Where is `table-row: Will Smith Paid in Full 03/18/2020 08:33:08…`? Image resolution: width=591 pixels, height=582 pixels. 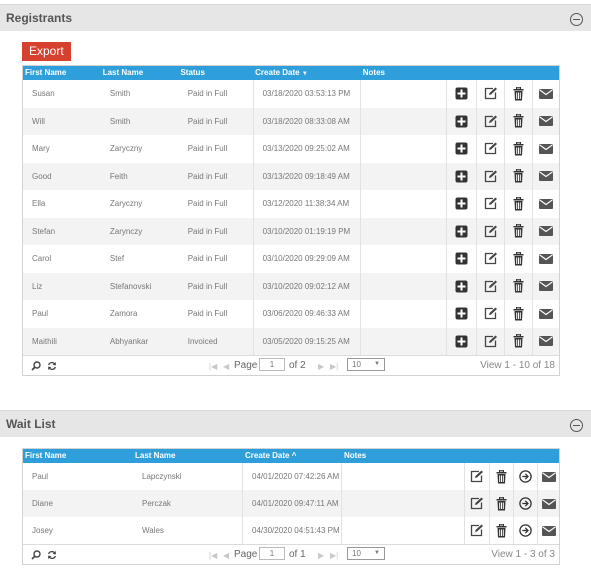
table-row: Will Smith Paid in Full 03/18/2020 08:33:08… is located at coordinates (291, 121).